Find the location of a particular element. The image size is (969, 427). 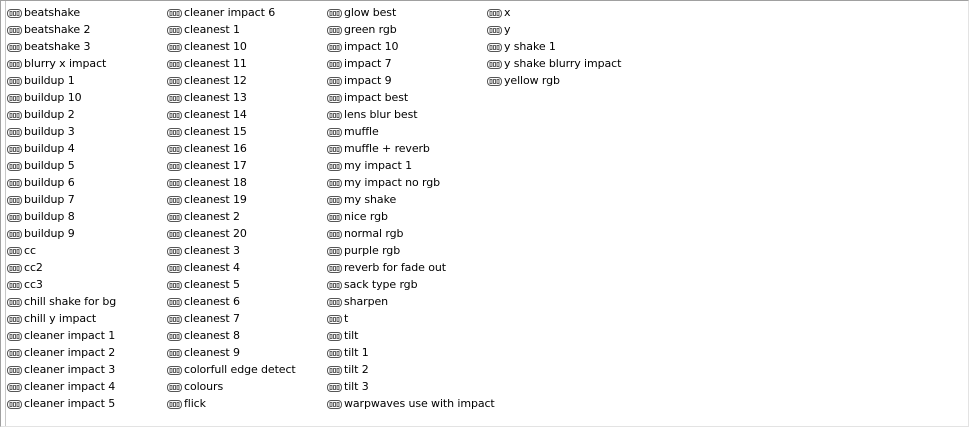

list-item: buildup 9 is located at coordinates (86, 233).